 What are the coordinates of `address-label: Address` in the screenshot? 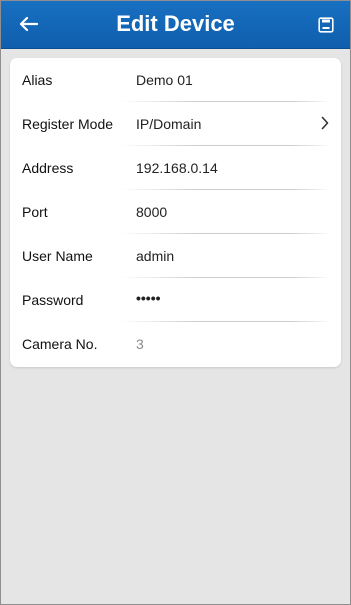 It's located at (48, 168).